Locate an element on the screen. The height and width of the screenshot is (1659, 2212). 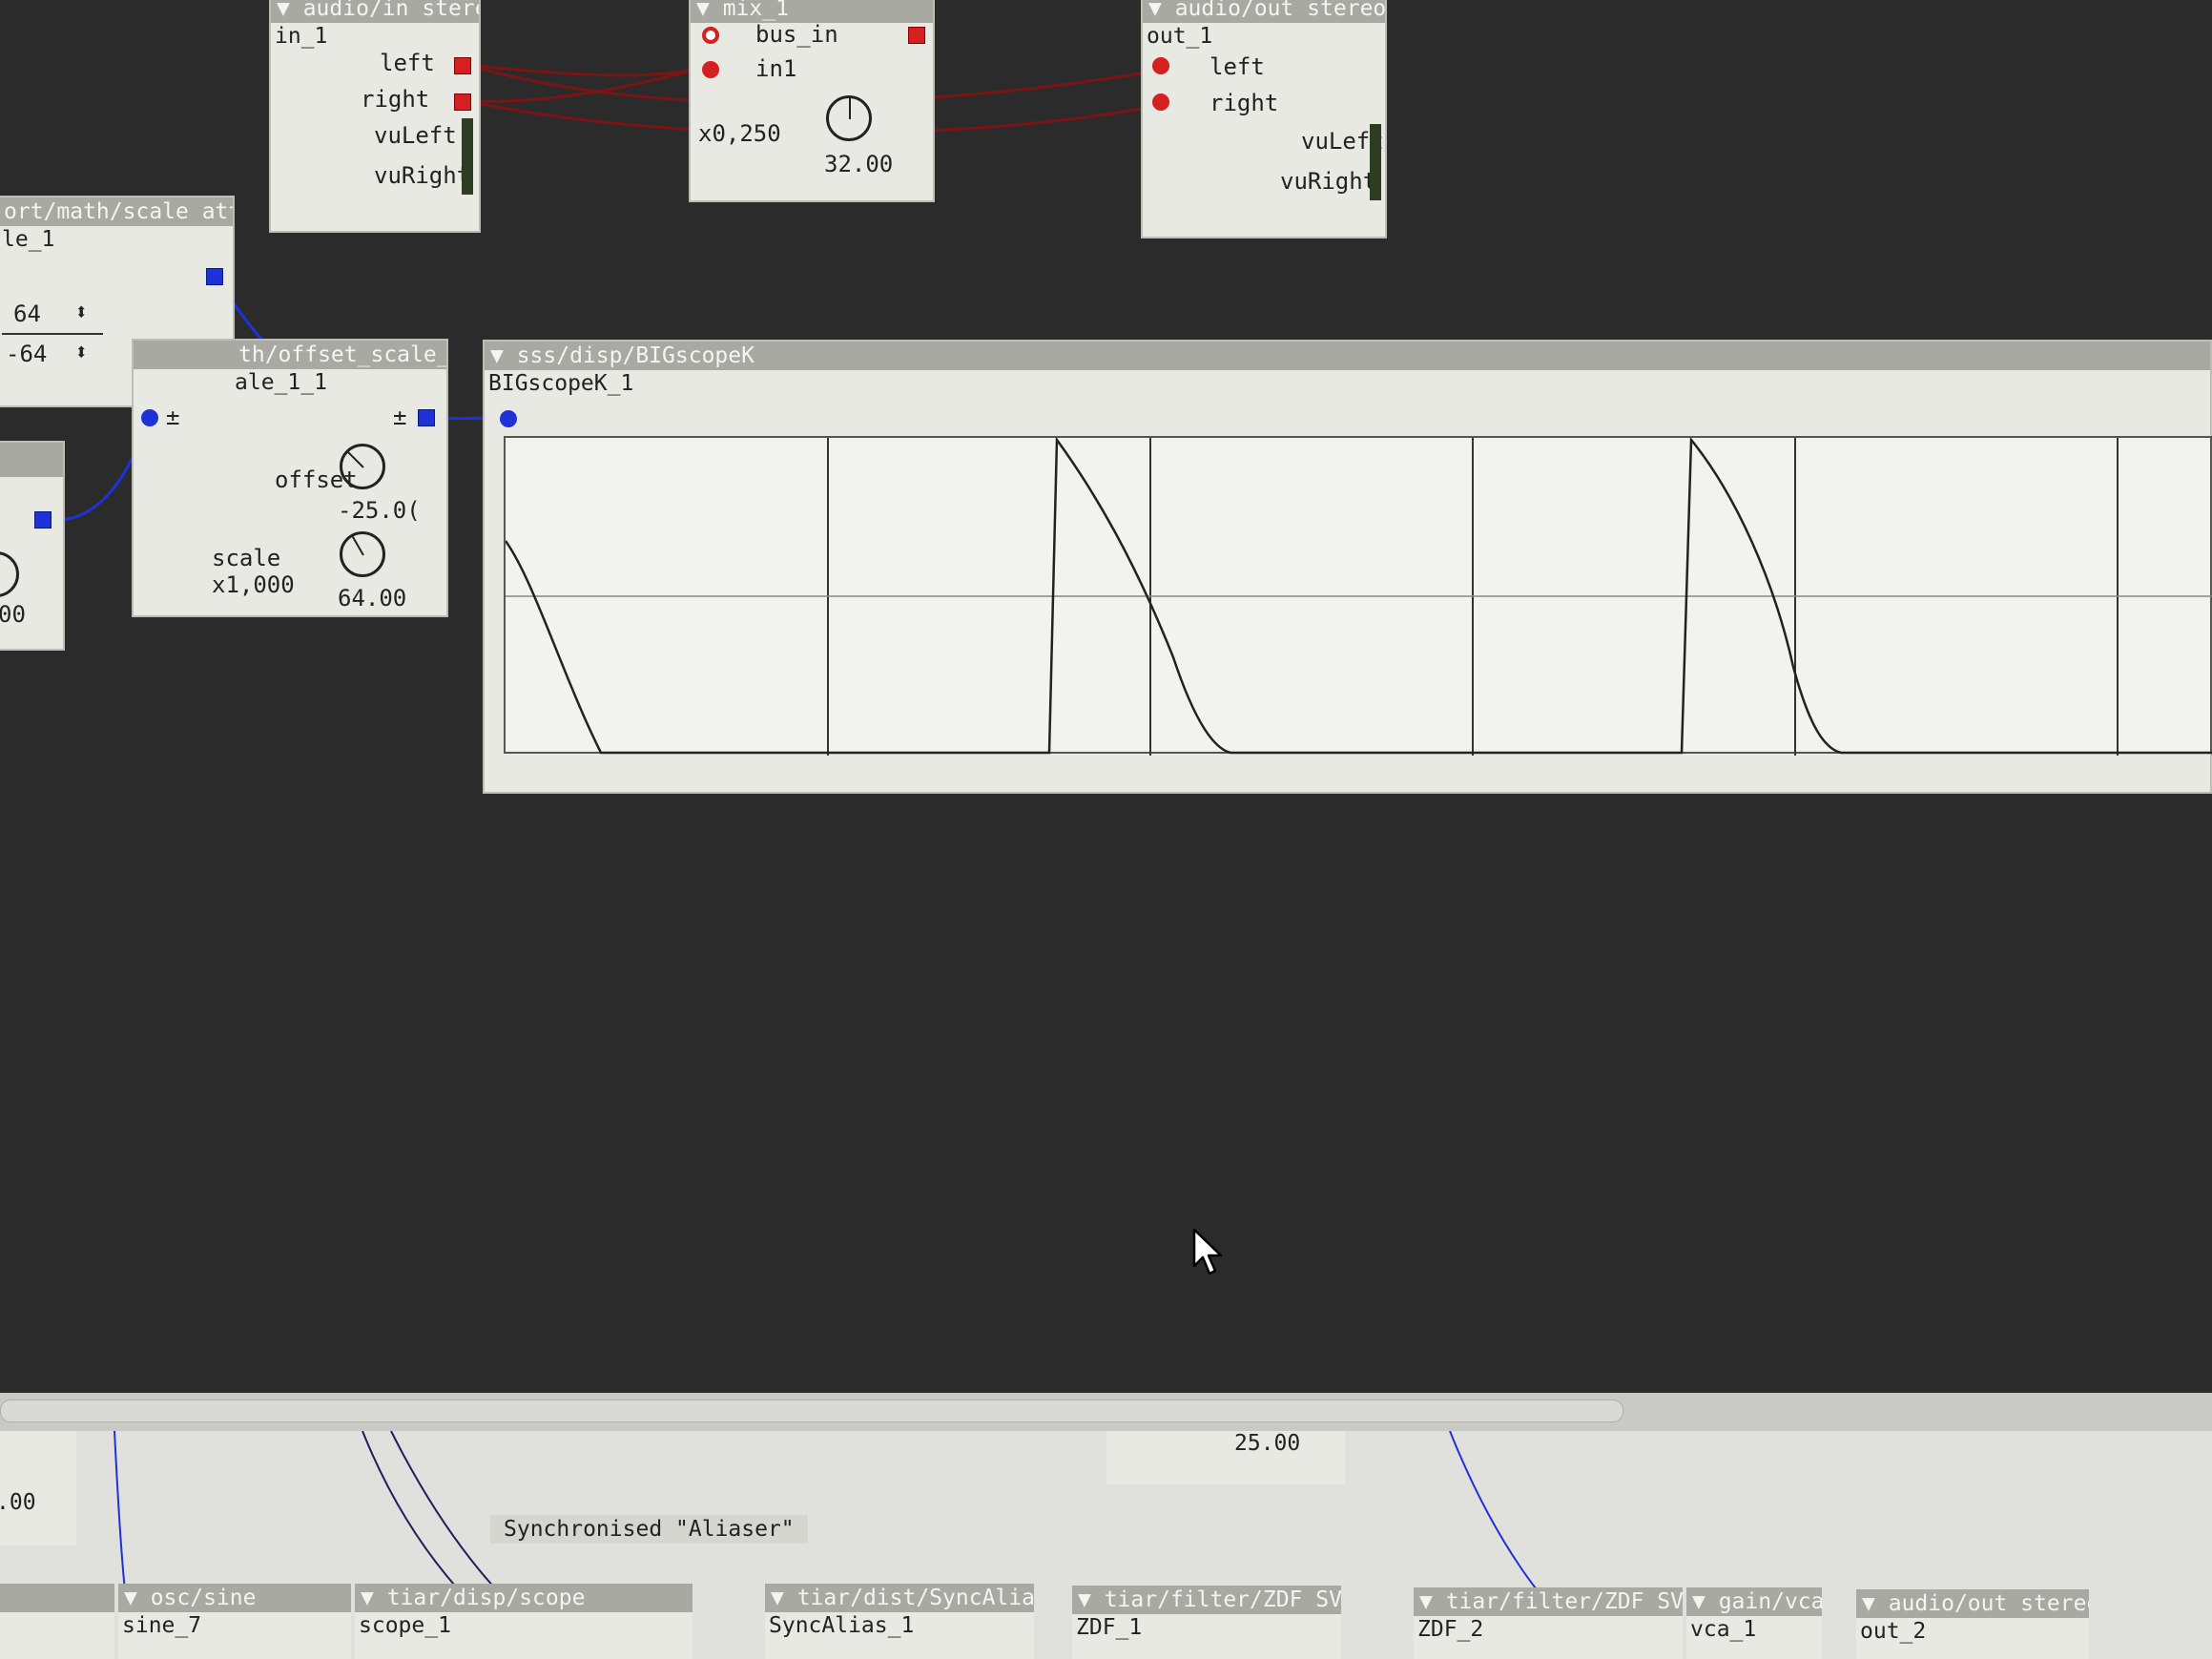
scale-label: scale is located at coordinates (246, 558).